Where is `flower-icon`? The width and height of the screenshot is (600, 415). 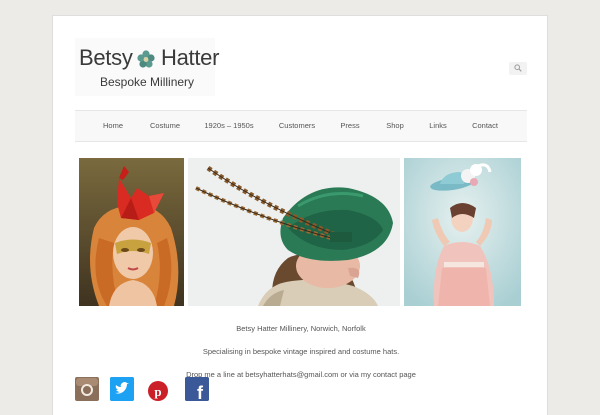 flower-icon is located at coordinates (146, 59).